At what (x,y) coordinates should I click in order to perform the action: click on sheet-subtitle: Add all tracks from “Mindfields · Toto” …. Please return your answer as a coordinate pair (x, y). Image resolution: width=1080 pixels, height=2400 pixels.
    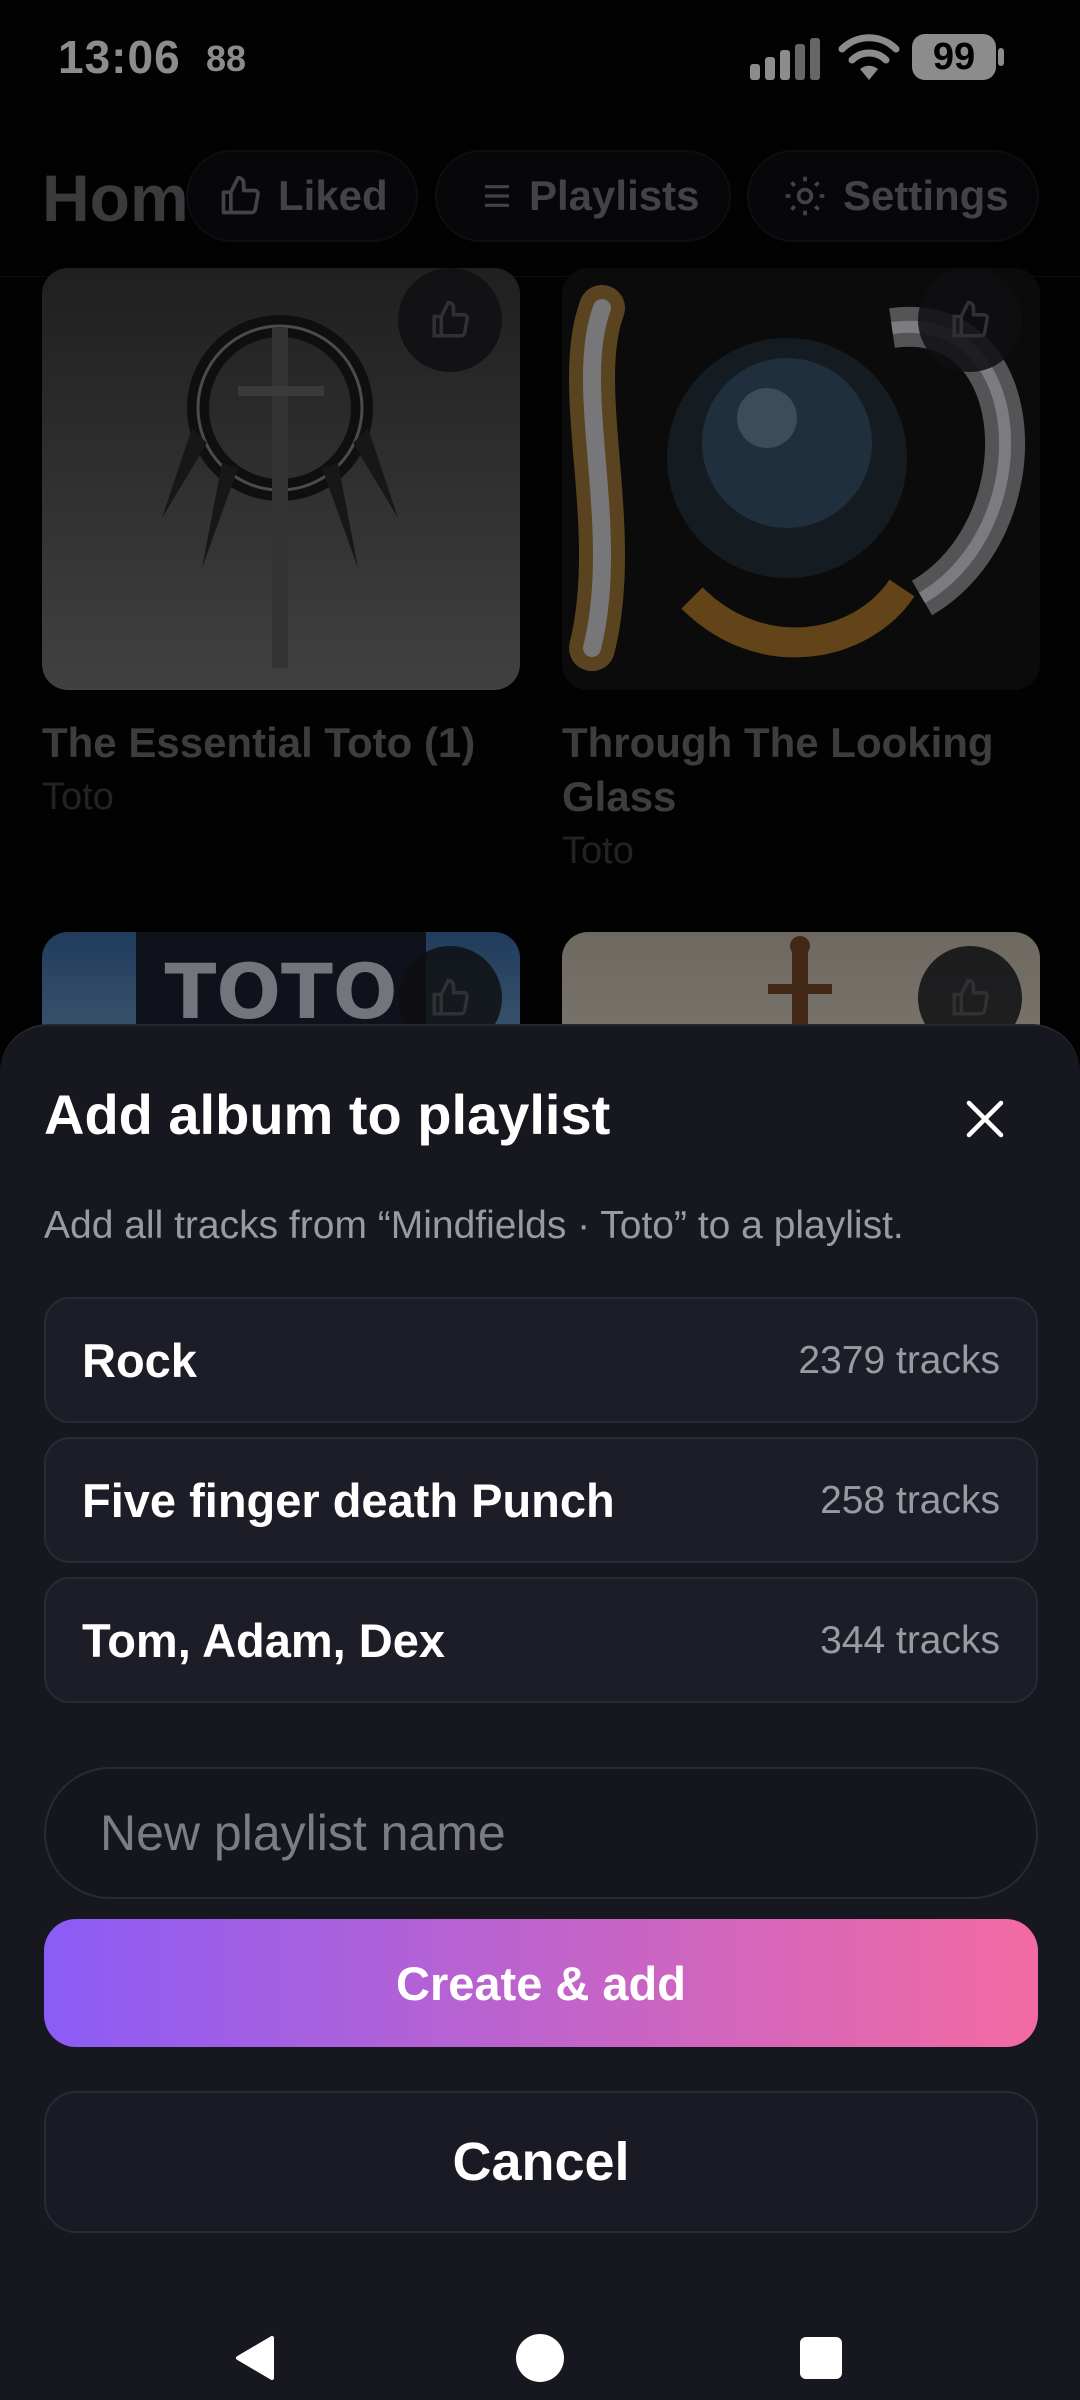
    Looking at the image, I should click on (474, 1225).